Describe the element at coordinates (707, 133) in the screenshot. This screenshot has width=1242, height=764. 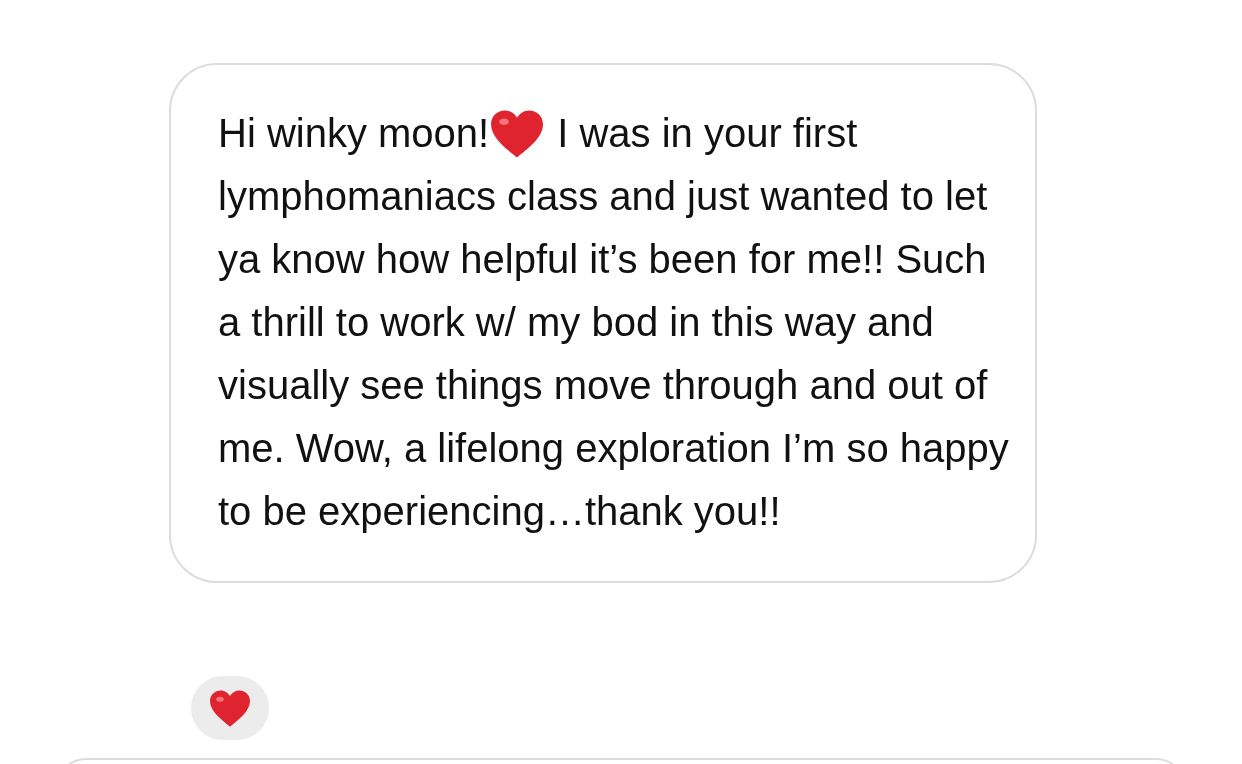
I see `message-text: I was in your first` at that location.